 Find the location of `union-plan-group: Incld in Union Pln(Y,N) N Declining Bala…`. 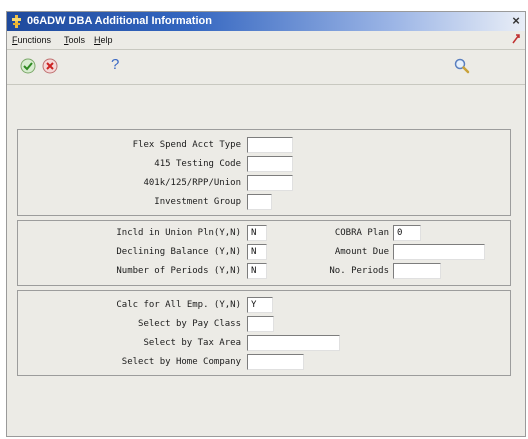

union-plan-group: Incld in Union Pln(Y,N) N Declining Bala… is located at coordinates (264, 253).